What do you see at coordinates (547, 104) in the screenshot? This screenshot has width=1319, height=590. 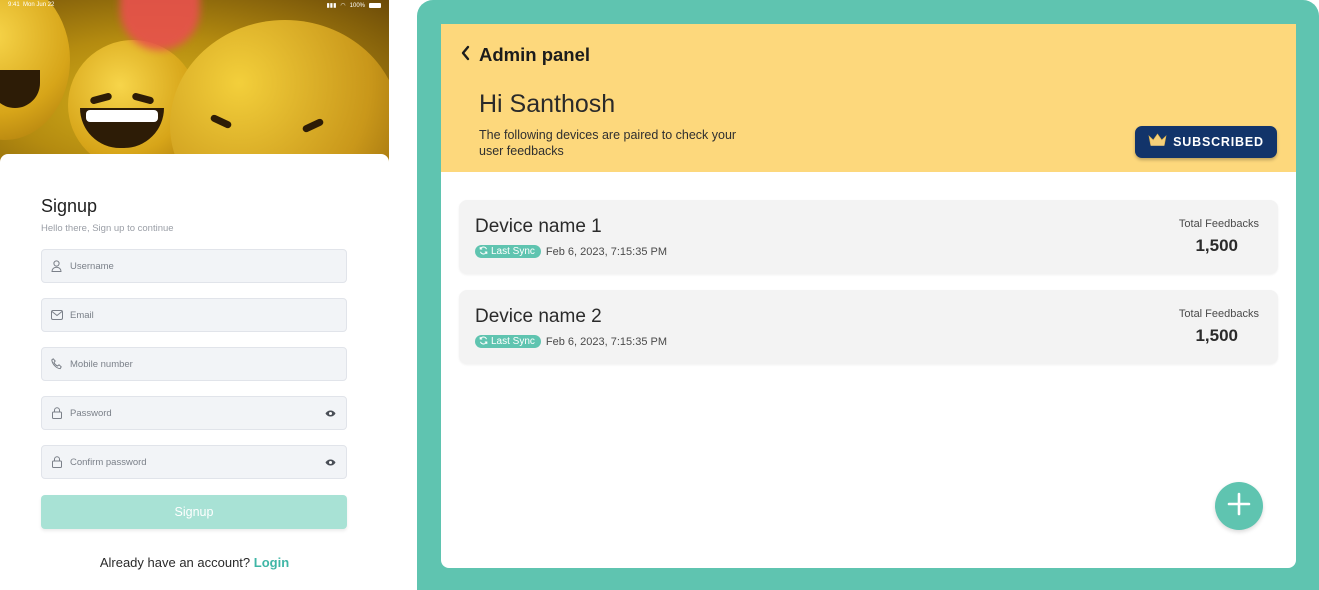 I see `greeting-heading: Hi Santhosh` at bounding box center [547, 104].